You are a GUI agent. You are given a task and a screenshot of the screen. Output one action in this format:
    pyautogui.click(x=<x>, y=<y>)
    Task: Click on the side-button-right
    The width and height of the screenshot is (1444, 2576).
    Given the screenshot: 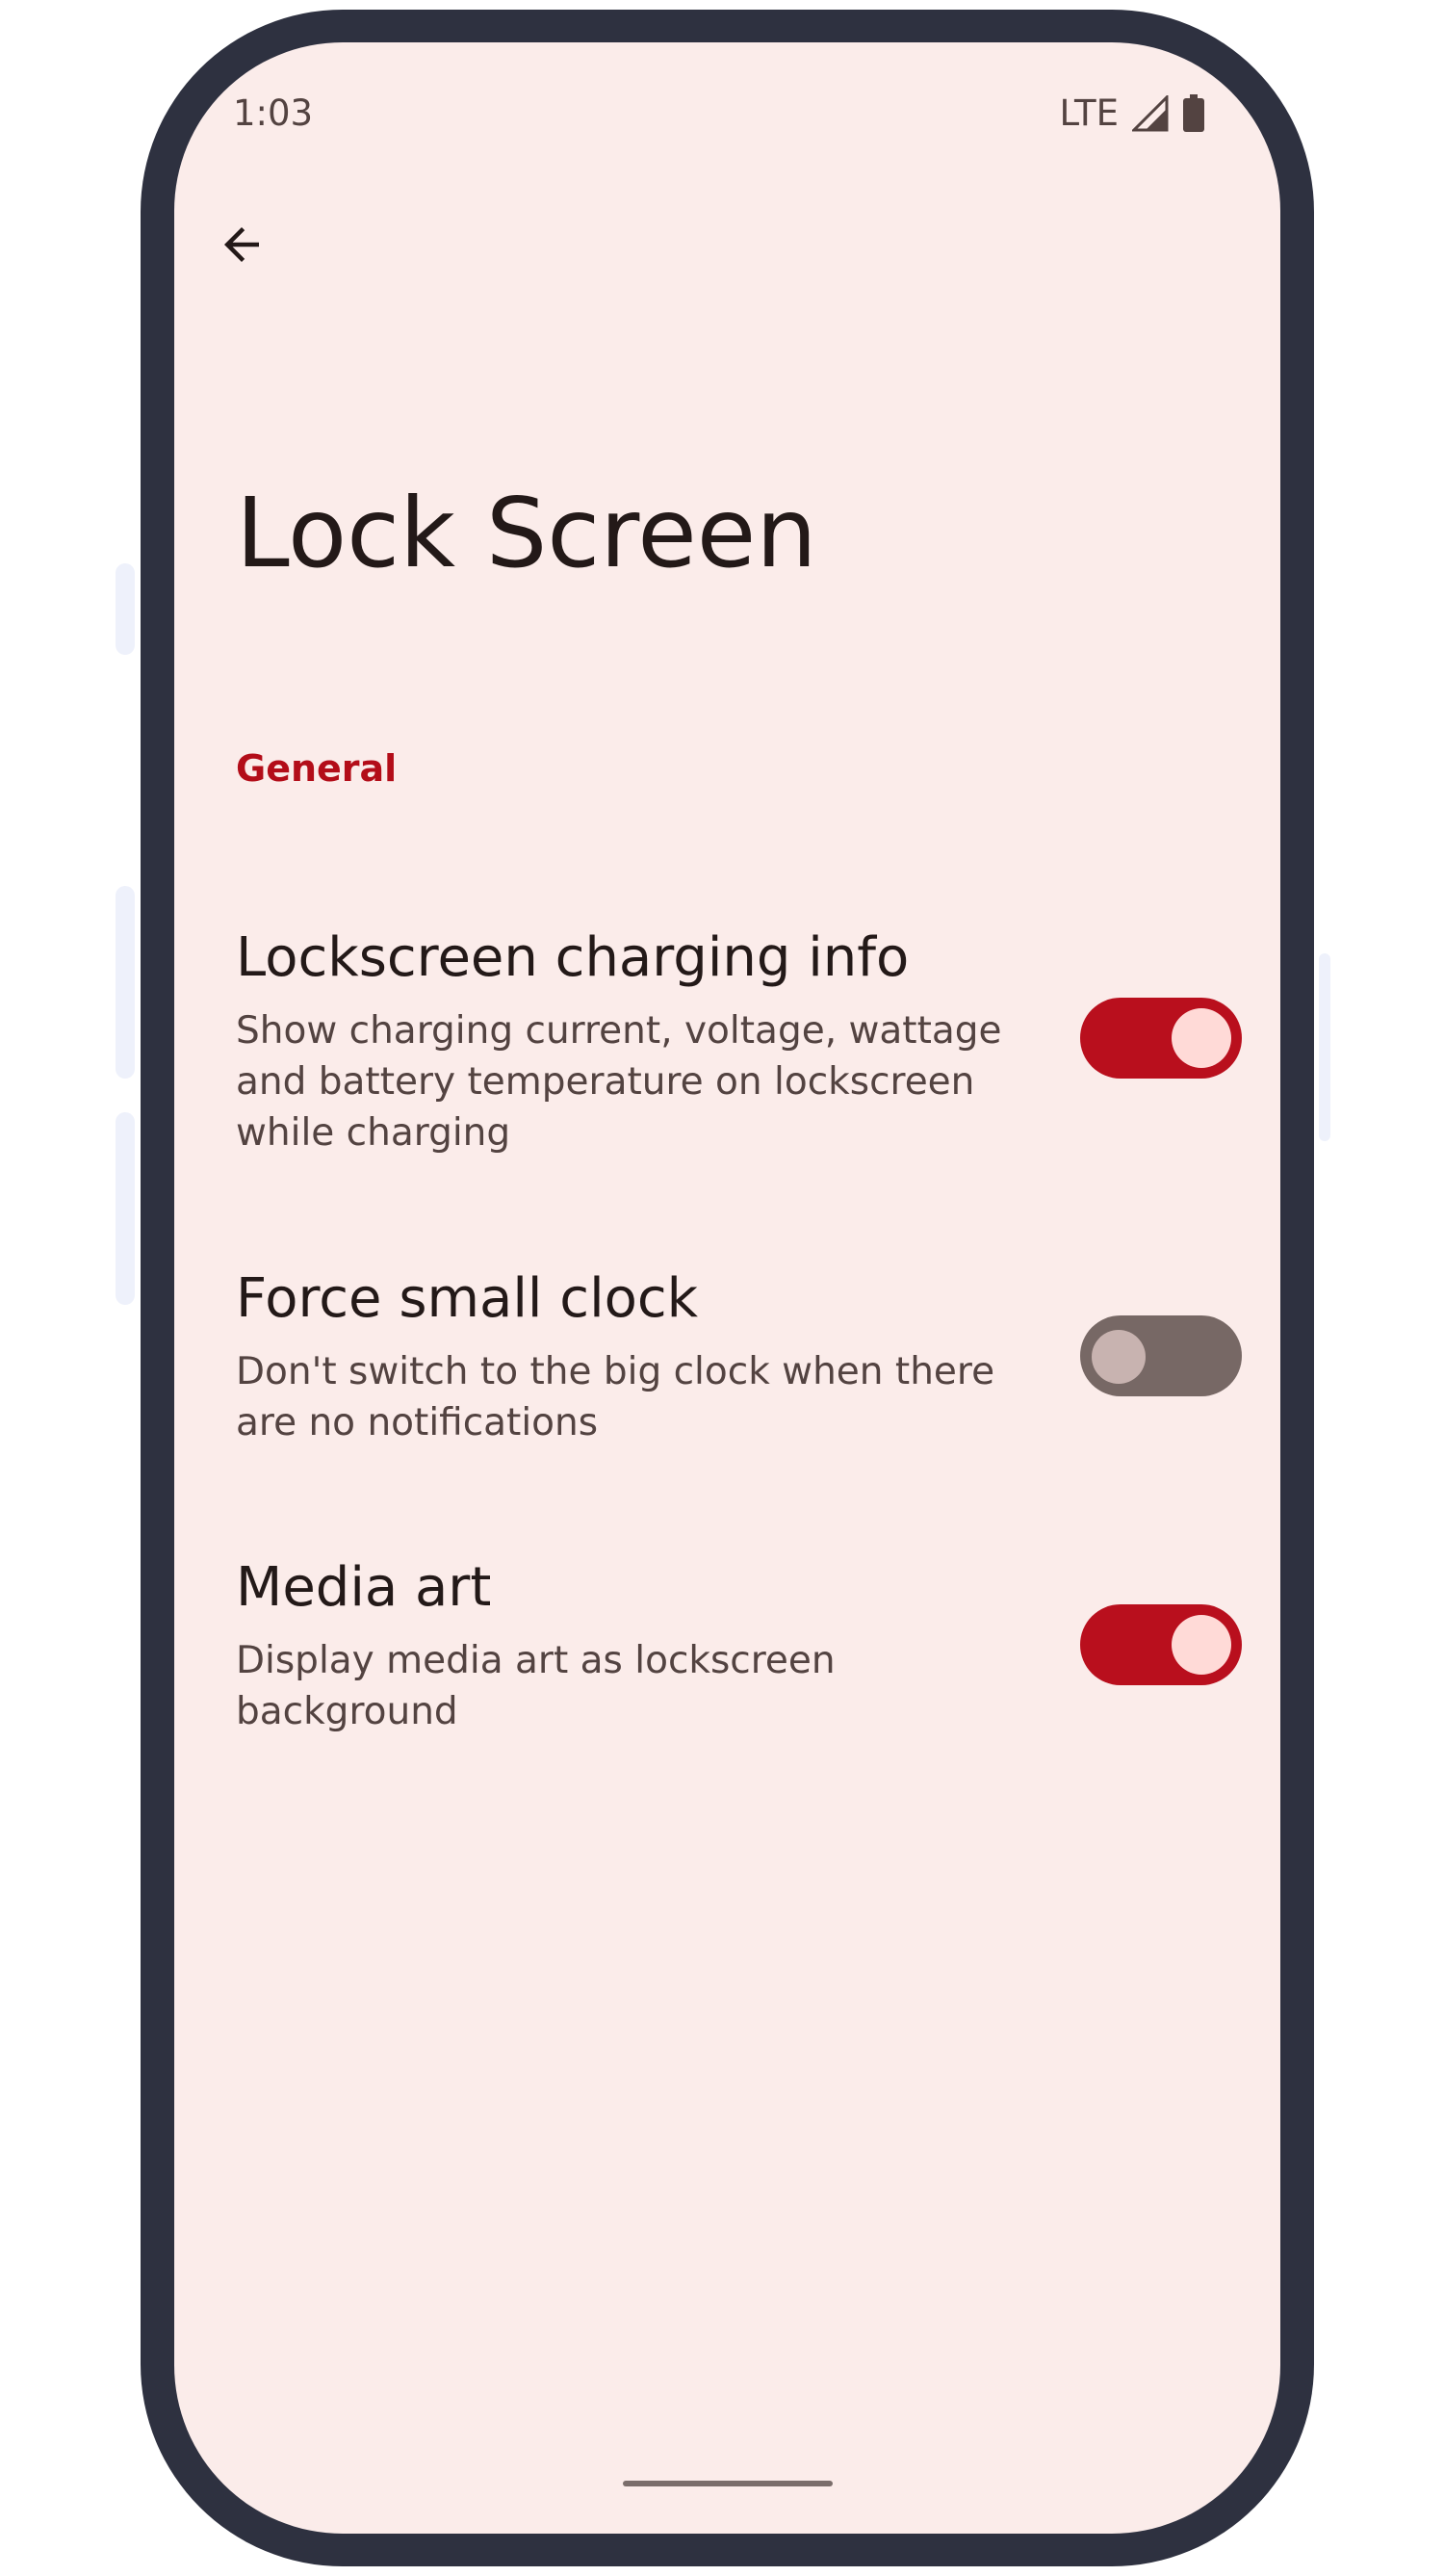 What is the action you would take?
    pyautogui.click(x=1325, y=1047)
    